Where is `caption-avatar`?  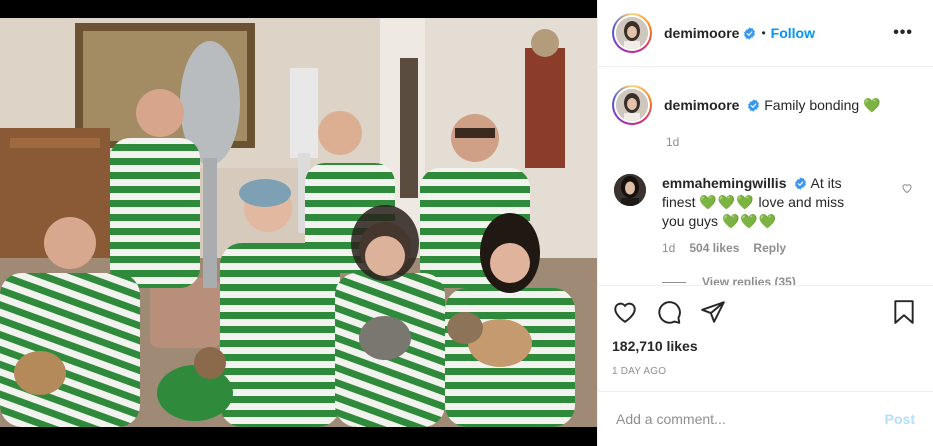 caption-avatar is located at coordinates (632, 105).